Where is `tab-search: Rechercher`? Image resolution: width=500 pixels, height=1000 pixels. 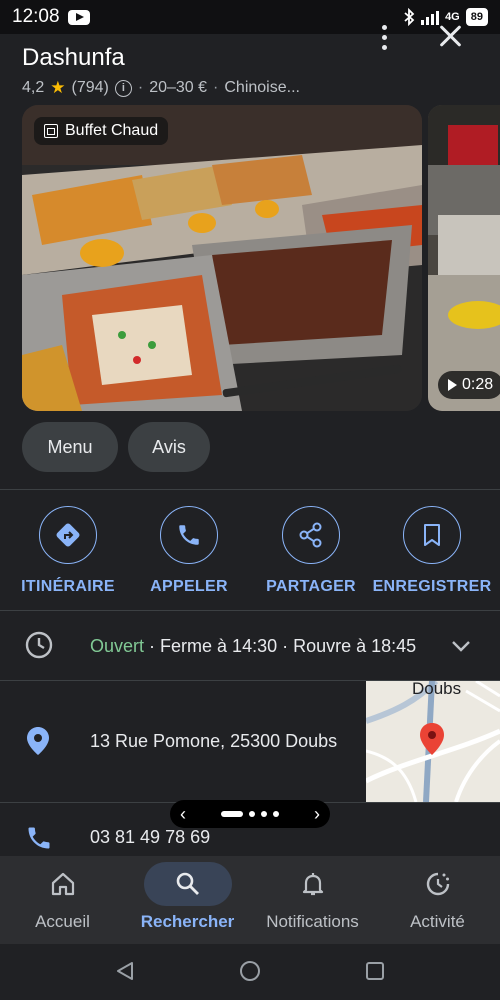
tab-search: Rechercher is located at coordinates (187, 900).